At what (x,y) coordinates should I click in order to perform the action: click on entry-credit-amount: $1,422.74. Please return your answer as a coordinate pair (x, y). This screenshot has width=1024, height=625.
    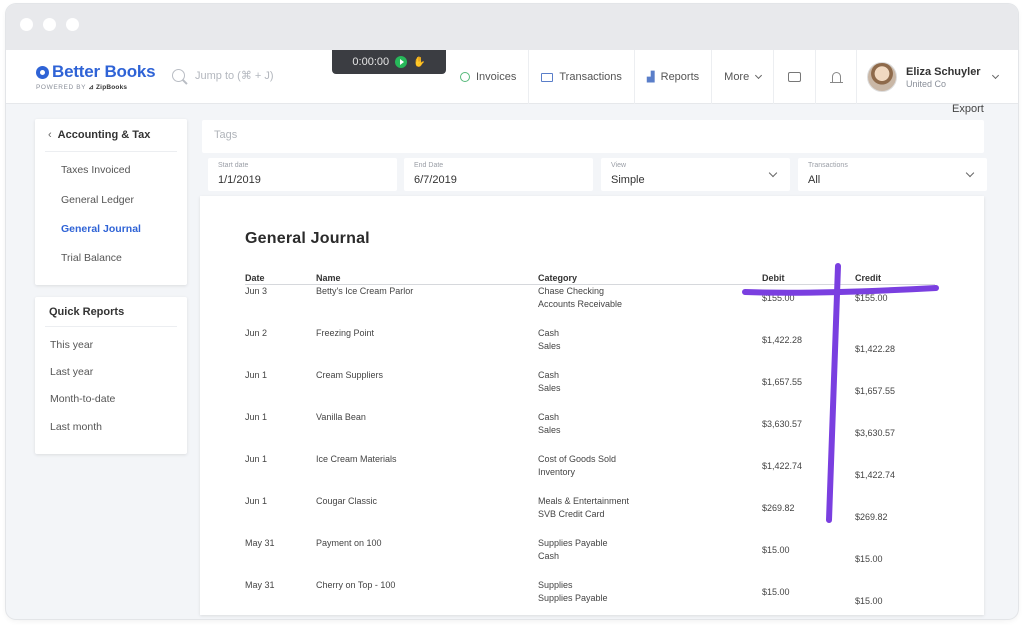
    Looking at the image, I should click on (875, 475).